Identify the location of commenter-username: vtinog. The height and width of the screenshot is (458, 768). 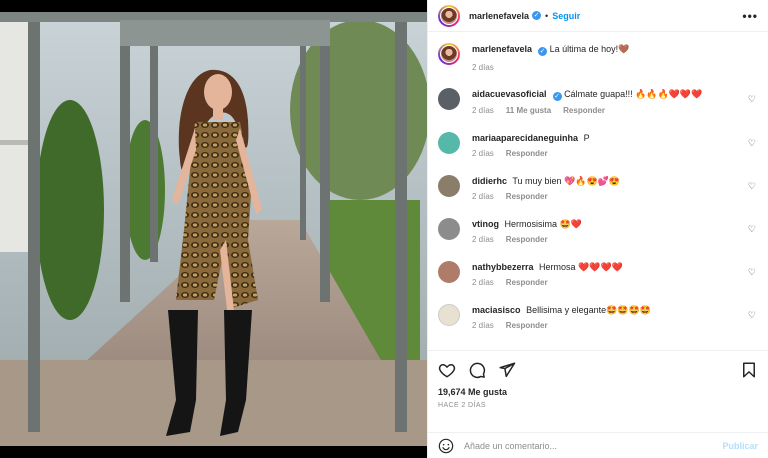
(485, 224).